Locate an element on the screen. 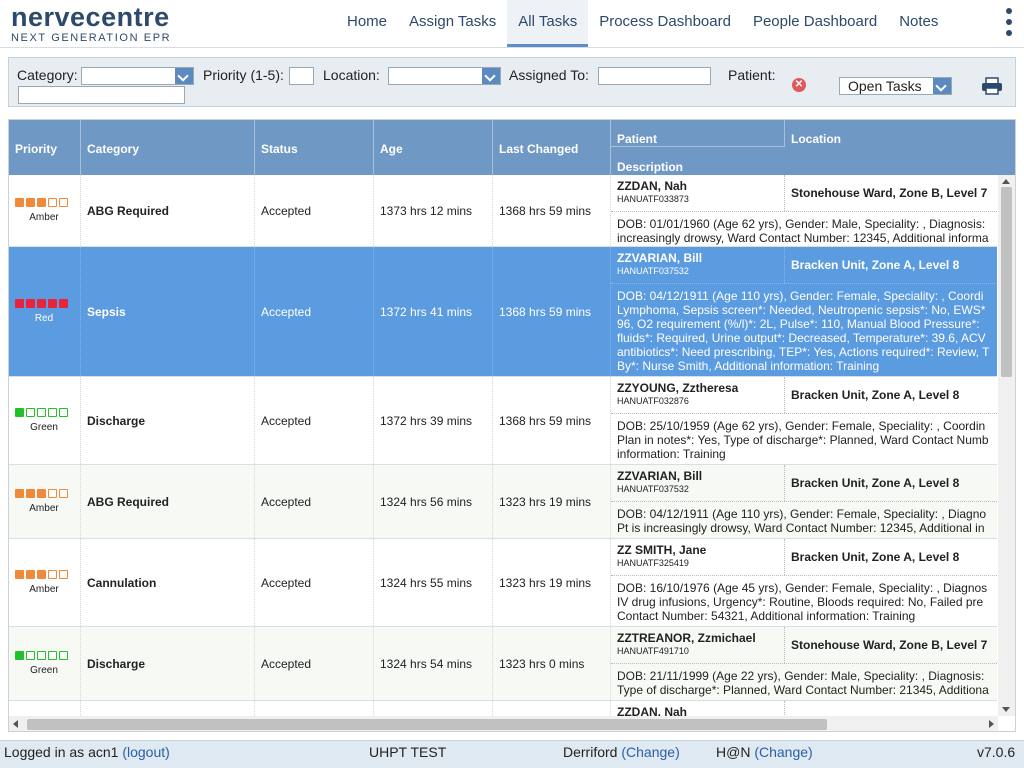 The height and width of the screenshot is (768, 1024). task-status-select: Open Tasks is located at coordinates (895, 86).